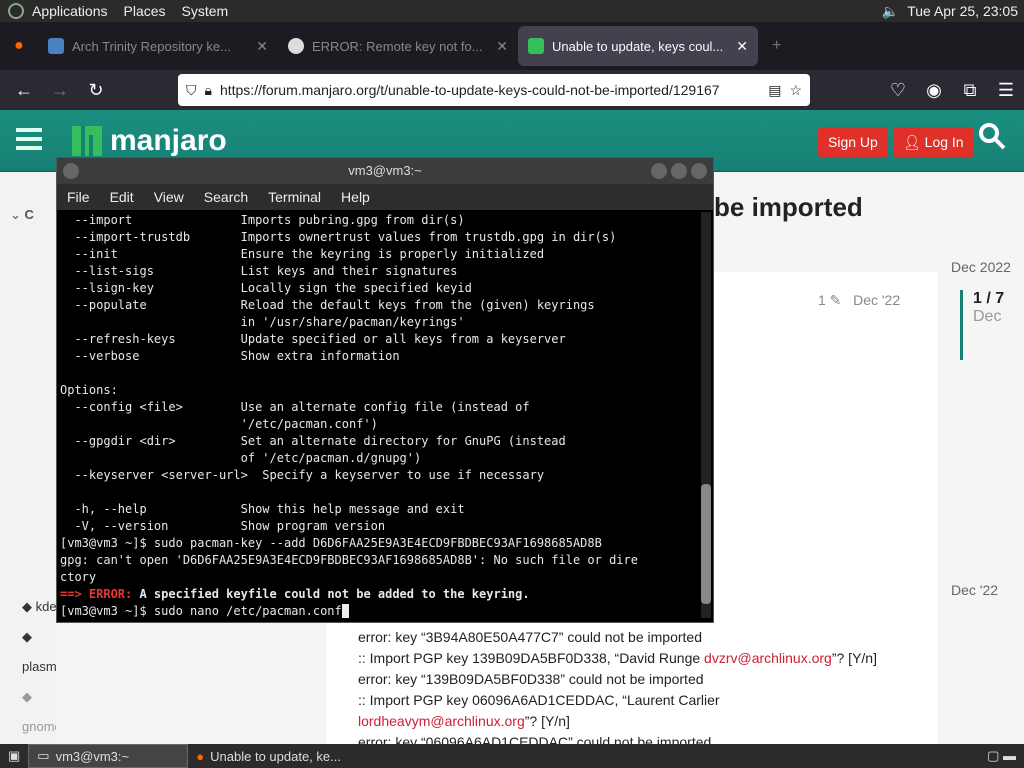  I want to click on menu-places: Places, so click(145, 11).